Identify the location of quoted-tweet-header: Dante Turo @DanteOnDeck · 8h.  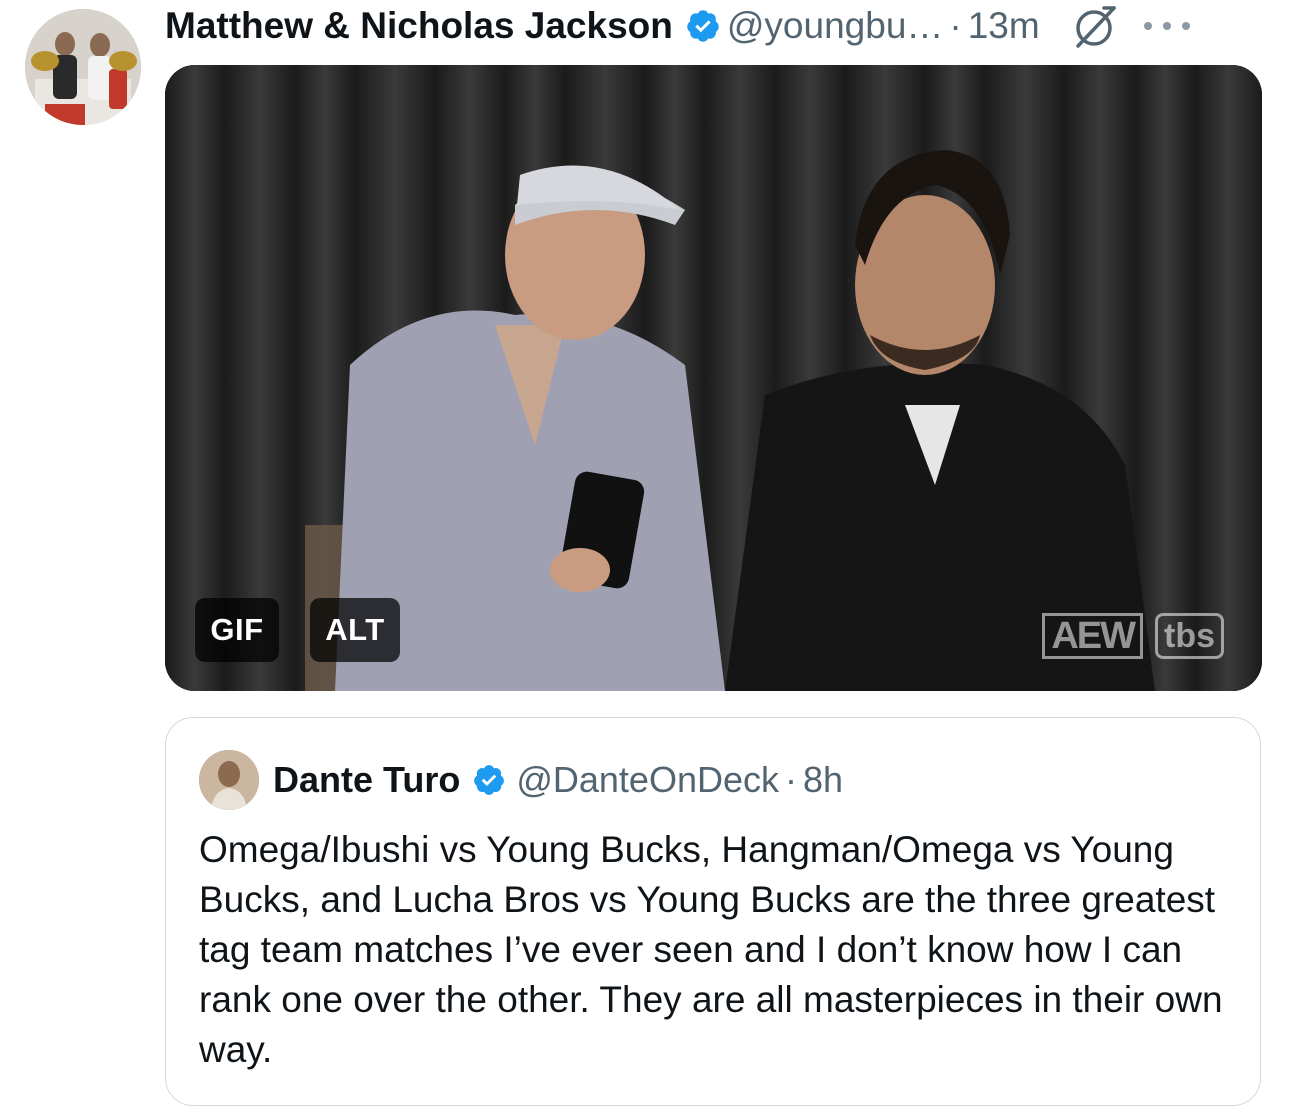
(521, 780).